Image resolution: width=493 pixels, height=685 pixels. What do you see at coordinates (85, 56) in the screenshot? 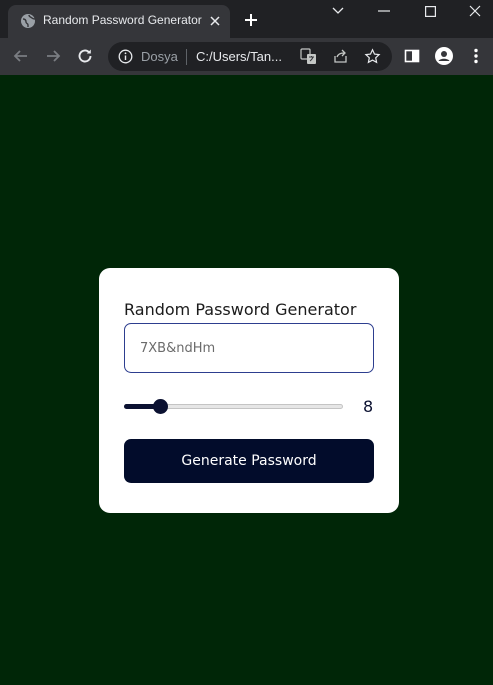
I see `reload-icon` at bounding box center [85, 56].